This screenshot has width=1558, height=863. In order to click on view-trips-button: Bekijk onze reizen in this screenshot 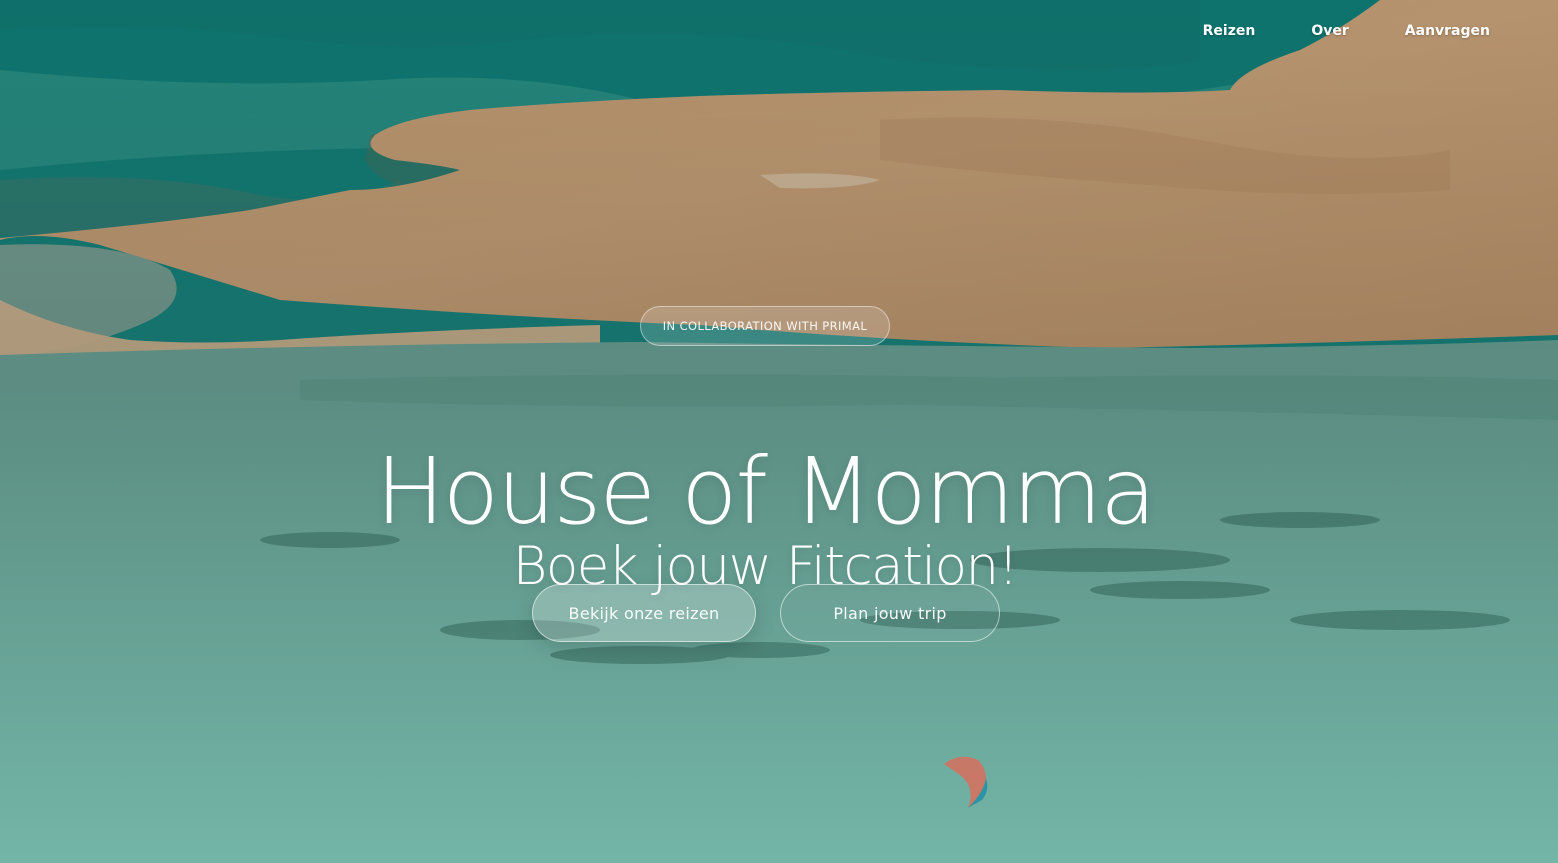, I will do `click(644, 613)`.